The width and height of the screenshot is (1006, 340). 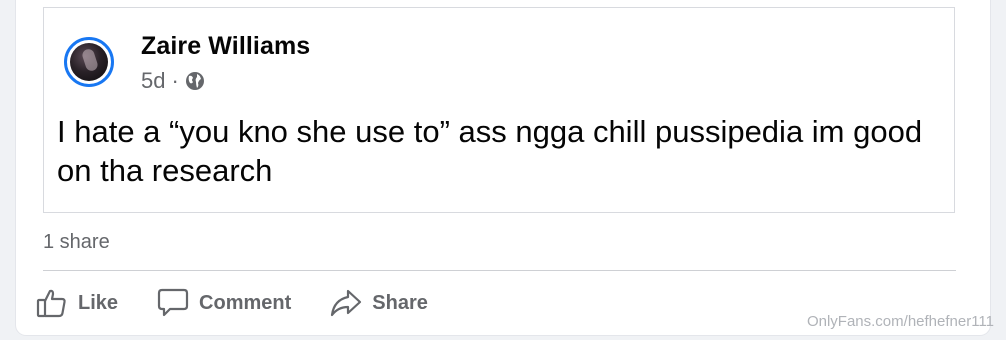 I want to click on post-meta: 5d ·, so click(x=173, y=81).